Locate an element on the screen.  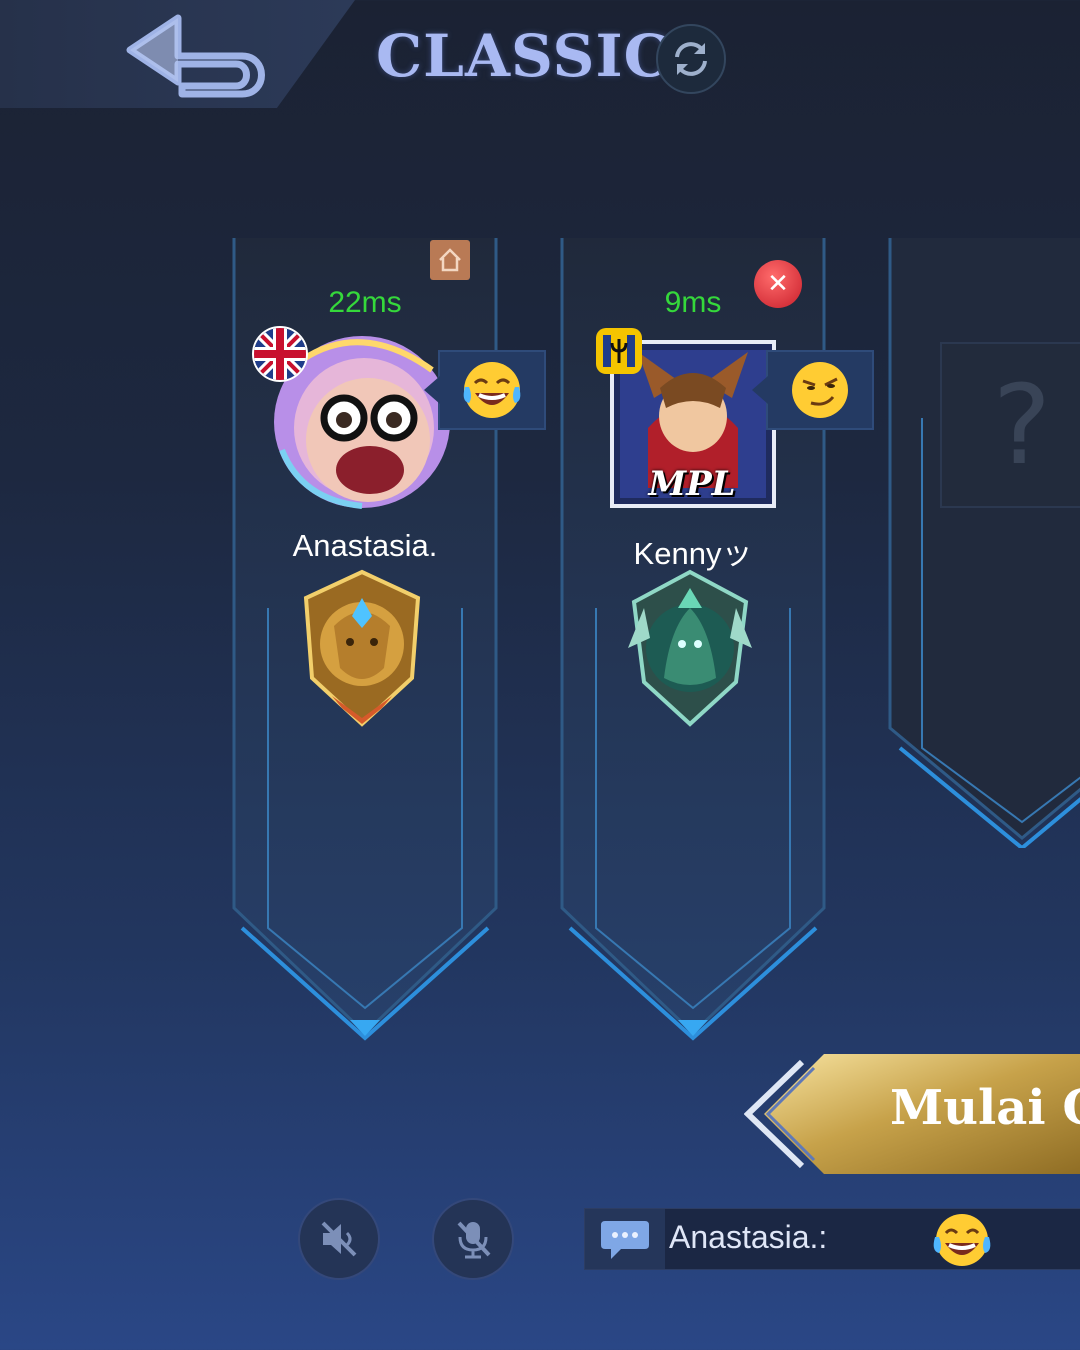
chat-bubble-icon is located at coordinates (625, 1240).